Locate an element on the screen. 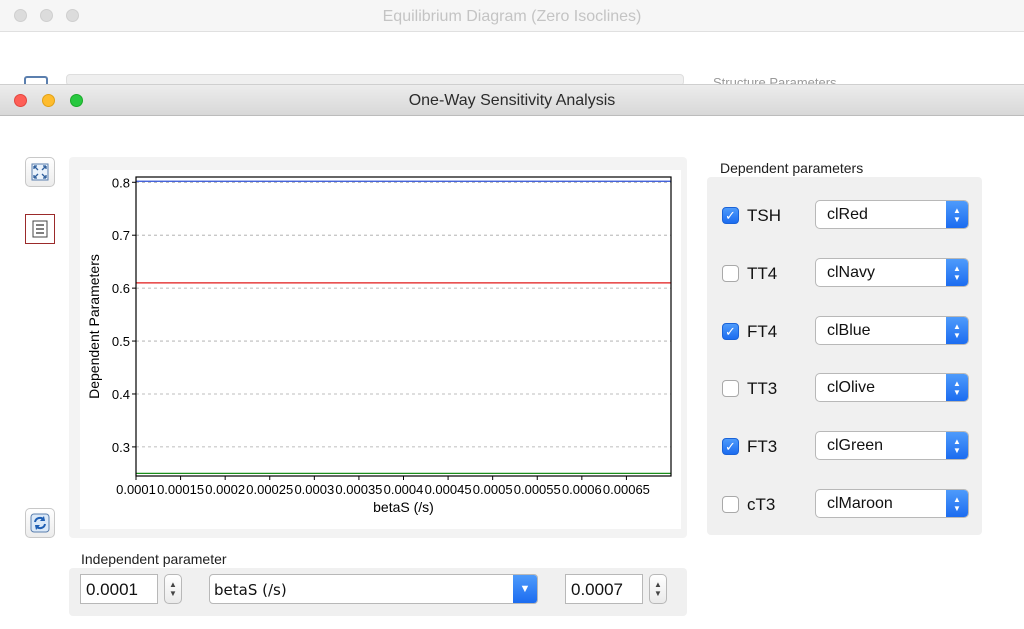  color-select-tt3: clOlive ▲ ▼ is located at coordinates (892, 387).